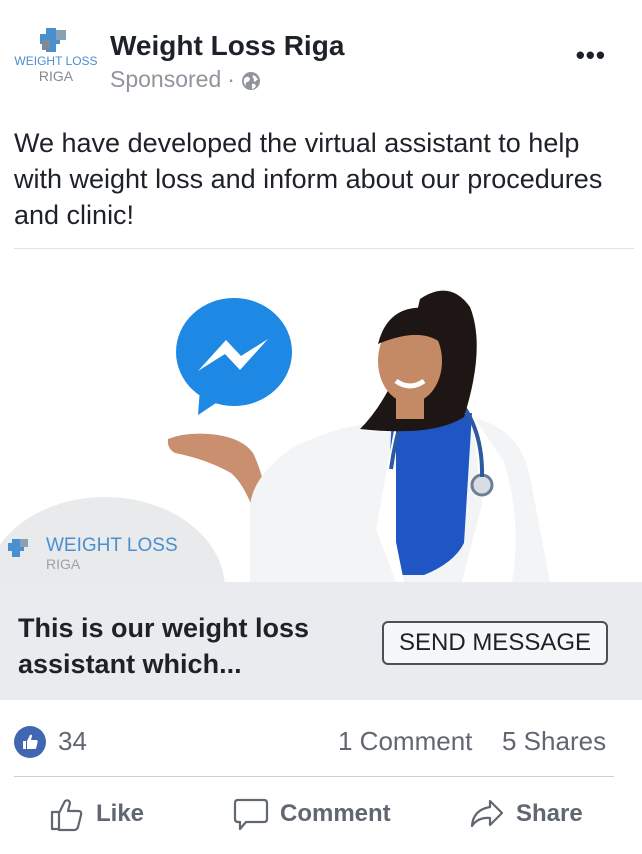 The height and width of the screenshot is (854, 642). Describe the element at coordinates (251, 814) in the screenshot. I see `comment-icon` at that location.